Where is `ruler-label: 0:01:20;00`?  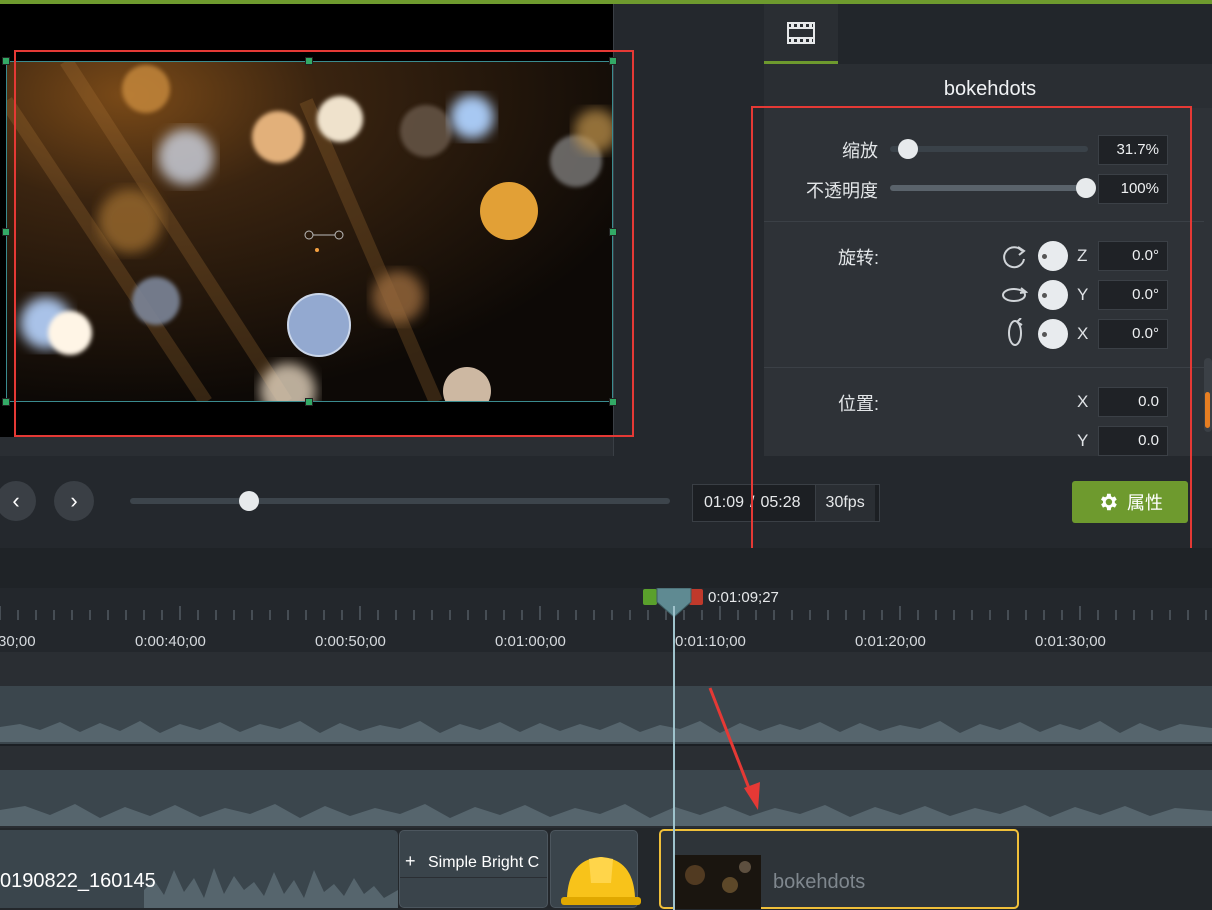 ruler-label: 0:01:20;00 is located at coordinates (890, 641).